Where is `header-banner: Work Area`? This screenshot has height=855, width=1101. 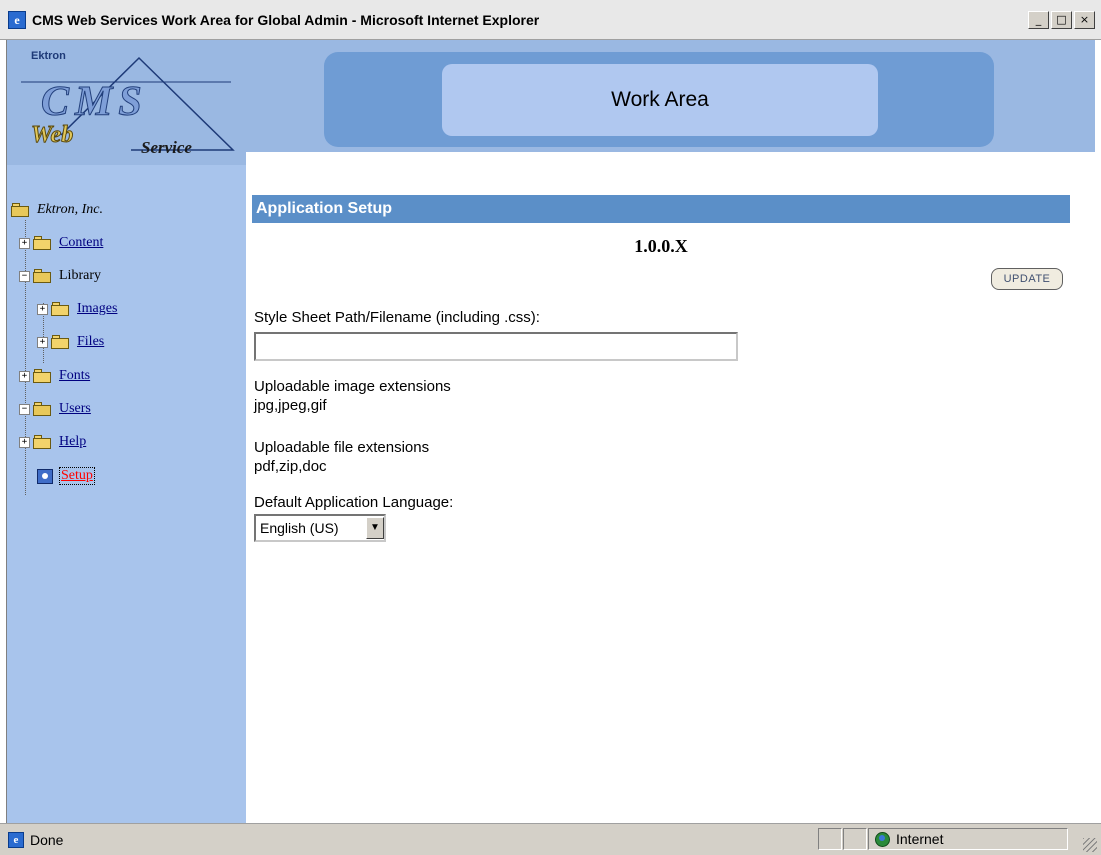 header-banner: Work Area is located at coordinates (670, 96).